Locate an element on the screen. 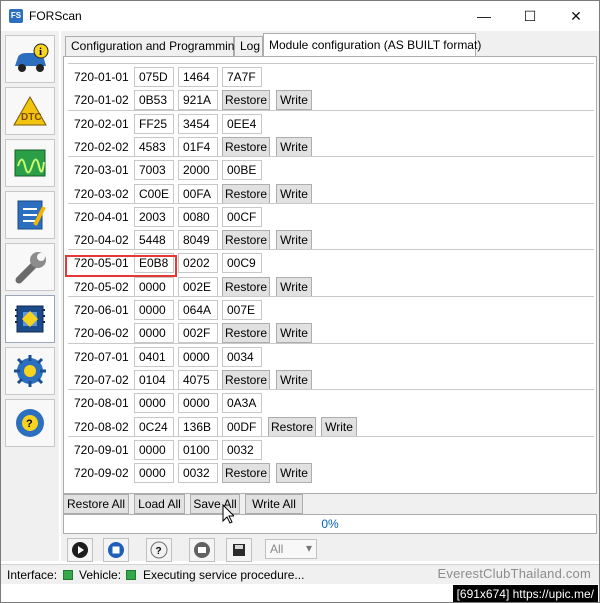  save-button is located at coordinates (239, 550).